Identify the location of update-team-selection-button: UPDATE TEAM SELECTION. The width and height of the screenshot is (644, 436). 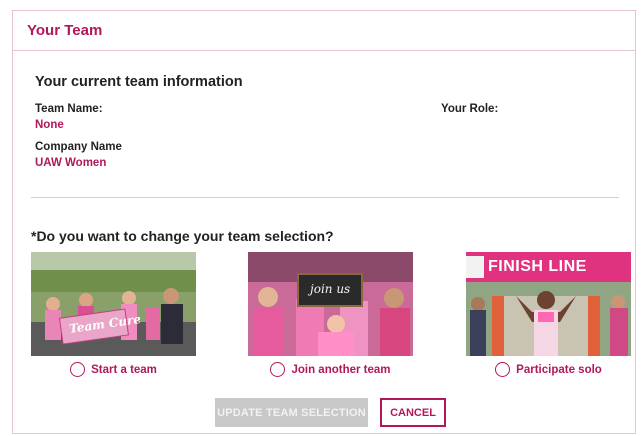
(291, 412).